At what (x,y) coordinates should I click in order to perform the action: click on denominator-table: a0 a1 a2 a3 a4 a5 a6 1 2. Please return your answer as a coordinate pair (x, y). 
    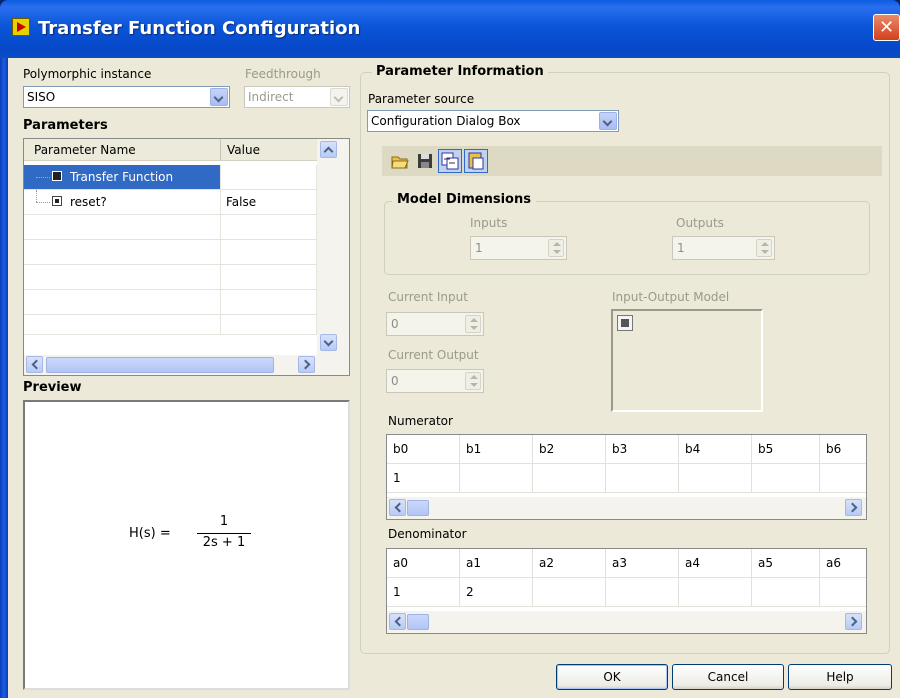
    Looking at the image, I should click on (626, 591).